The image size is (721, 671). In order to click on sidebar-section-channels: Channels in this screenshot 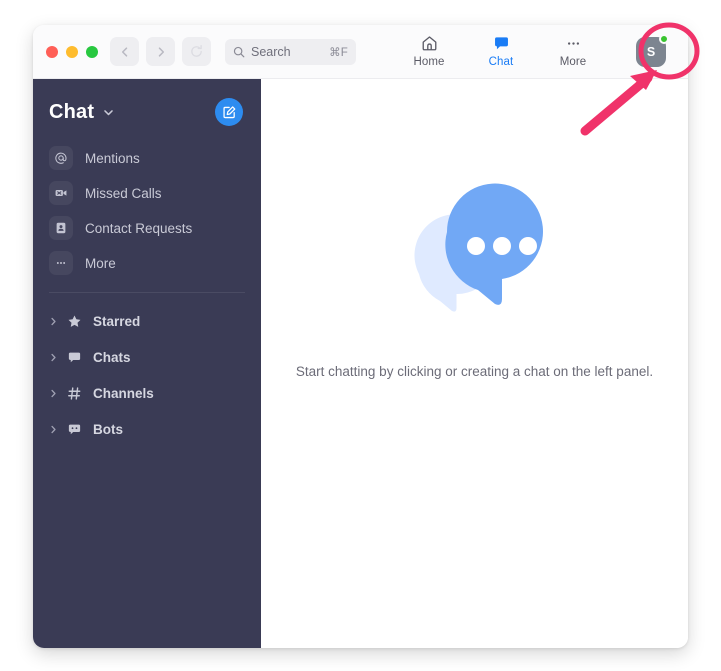, I will do `click(147, 393)`.